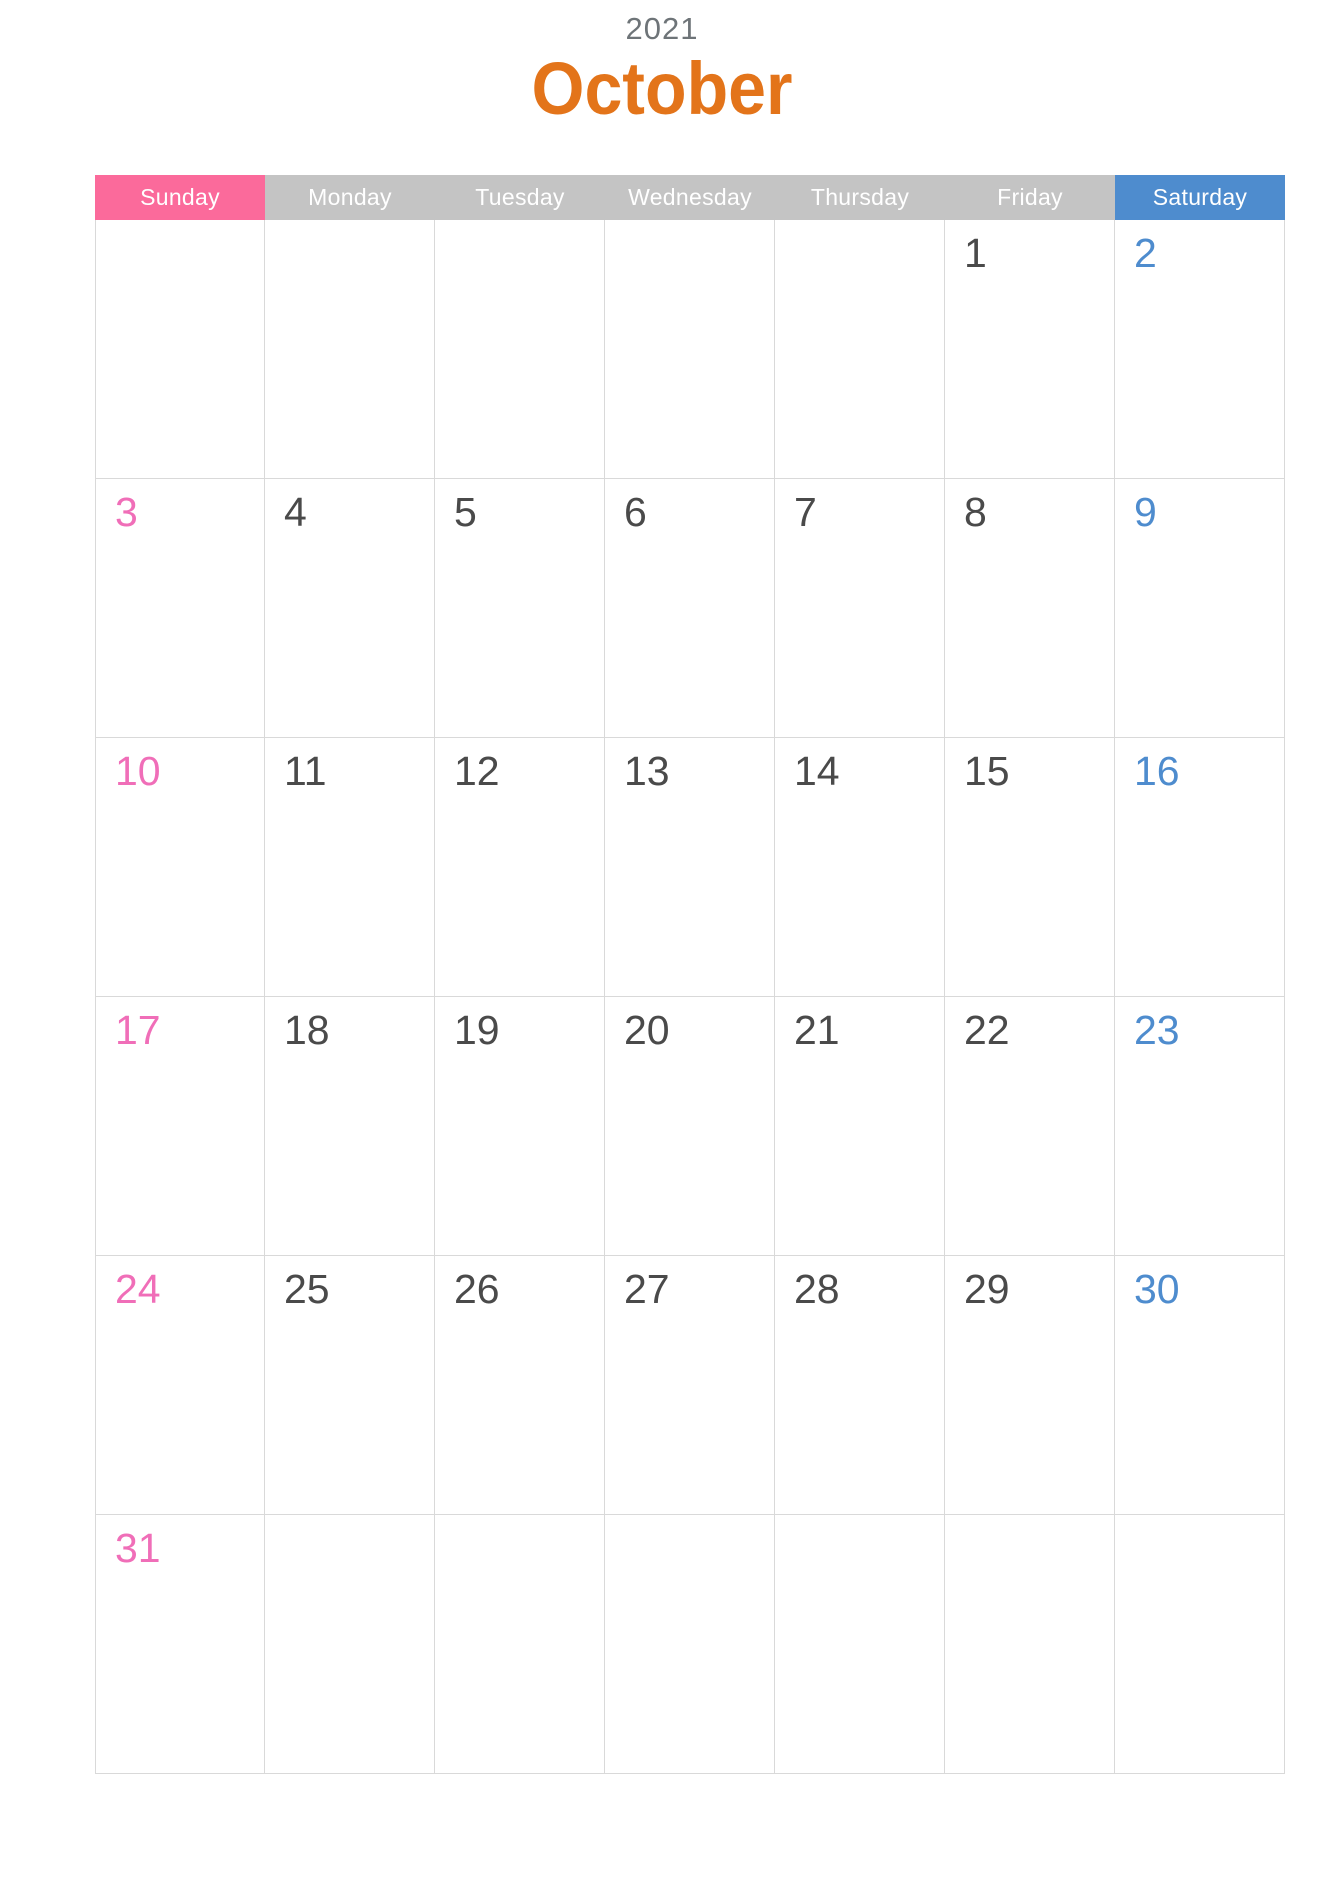  Describe the element at coordinates (647, 1289) in the screenshot. I see `day-number: 27` at that location.